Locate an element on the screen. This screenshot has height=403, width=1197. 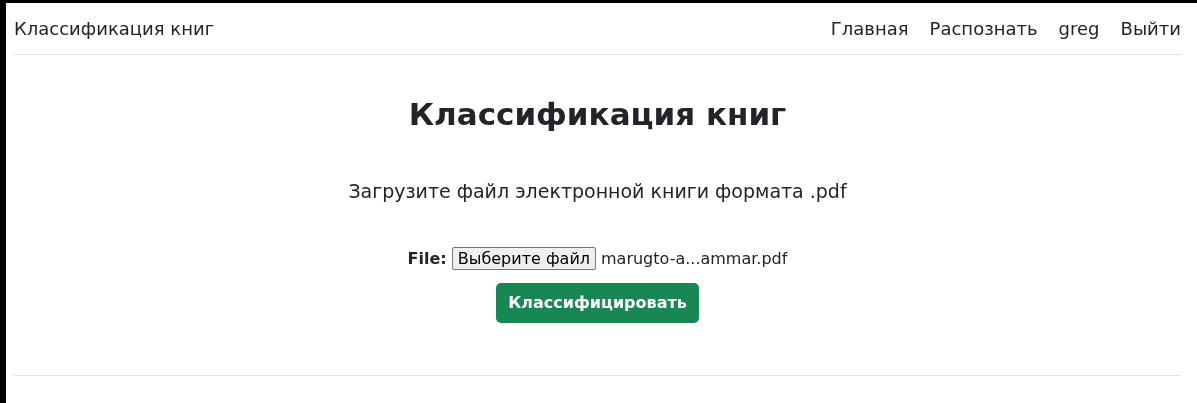
classify-button: Классифицировать is located at coordinates (597, 303).